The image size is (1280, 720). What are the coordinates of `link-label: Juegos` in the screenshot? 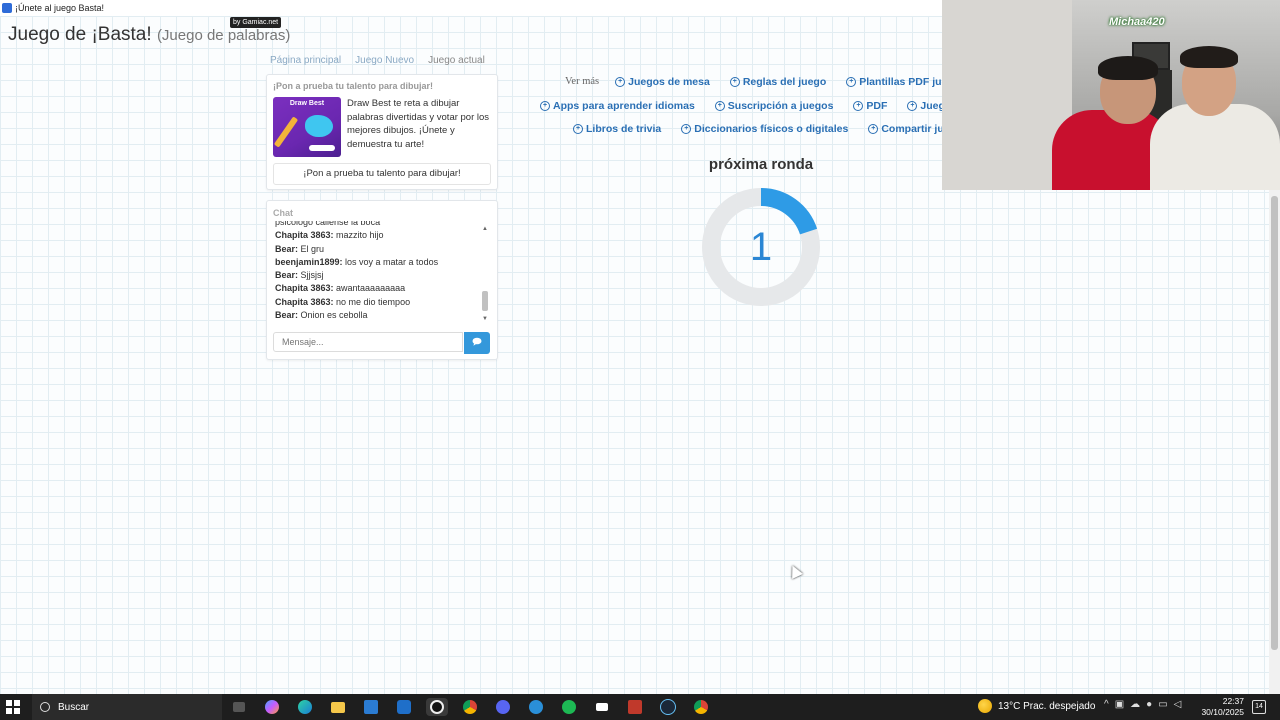 It's located at (931, 106).